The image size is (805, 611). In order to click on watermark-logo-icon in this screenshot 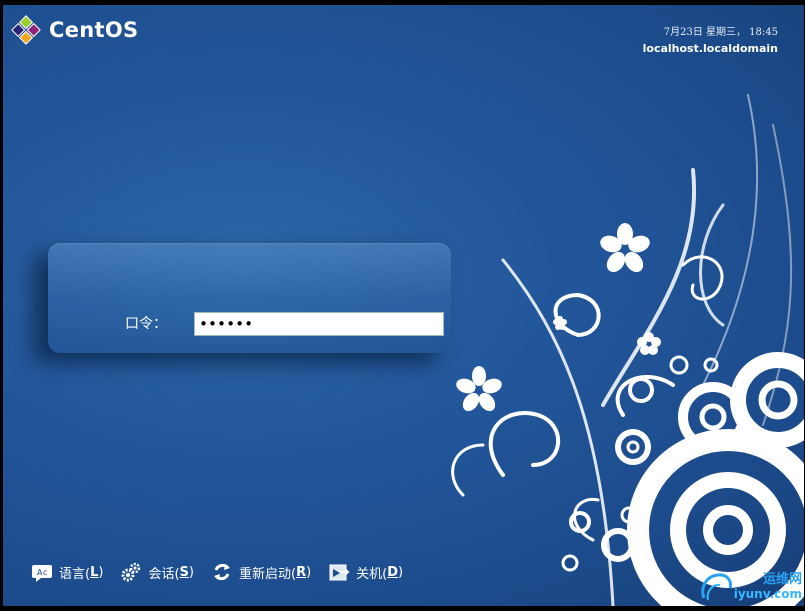, I will do `click(716, 587)`.